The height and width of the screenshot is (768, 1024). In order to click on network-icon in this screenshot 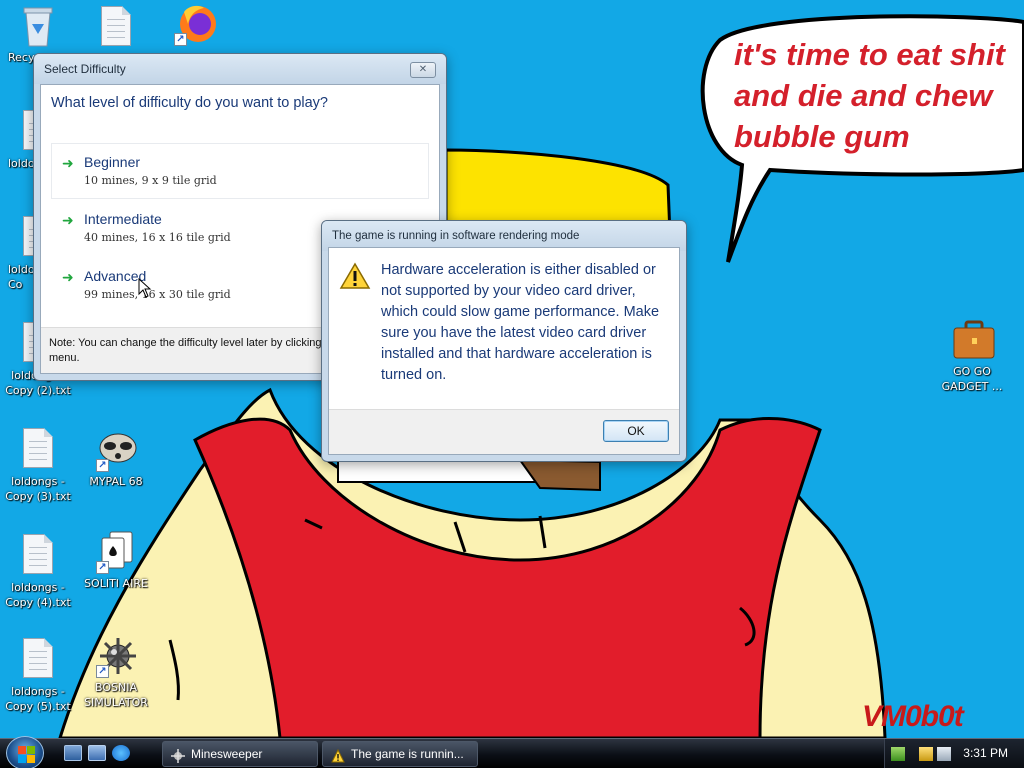, I will do `click(898, 754)`.